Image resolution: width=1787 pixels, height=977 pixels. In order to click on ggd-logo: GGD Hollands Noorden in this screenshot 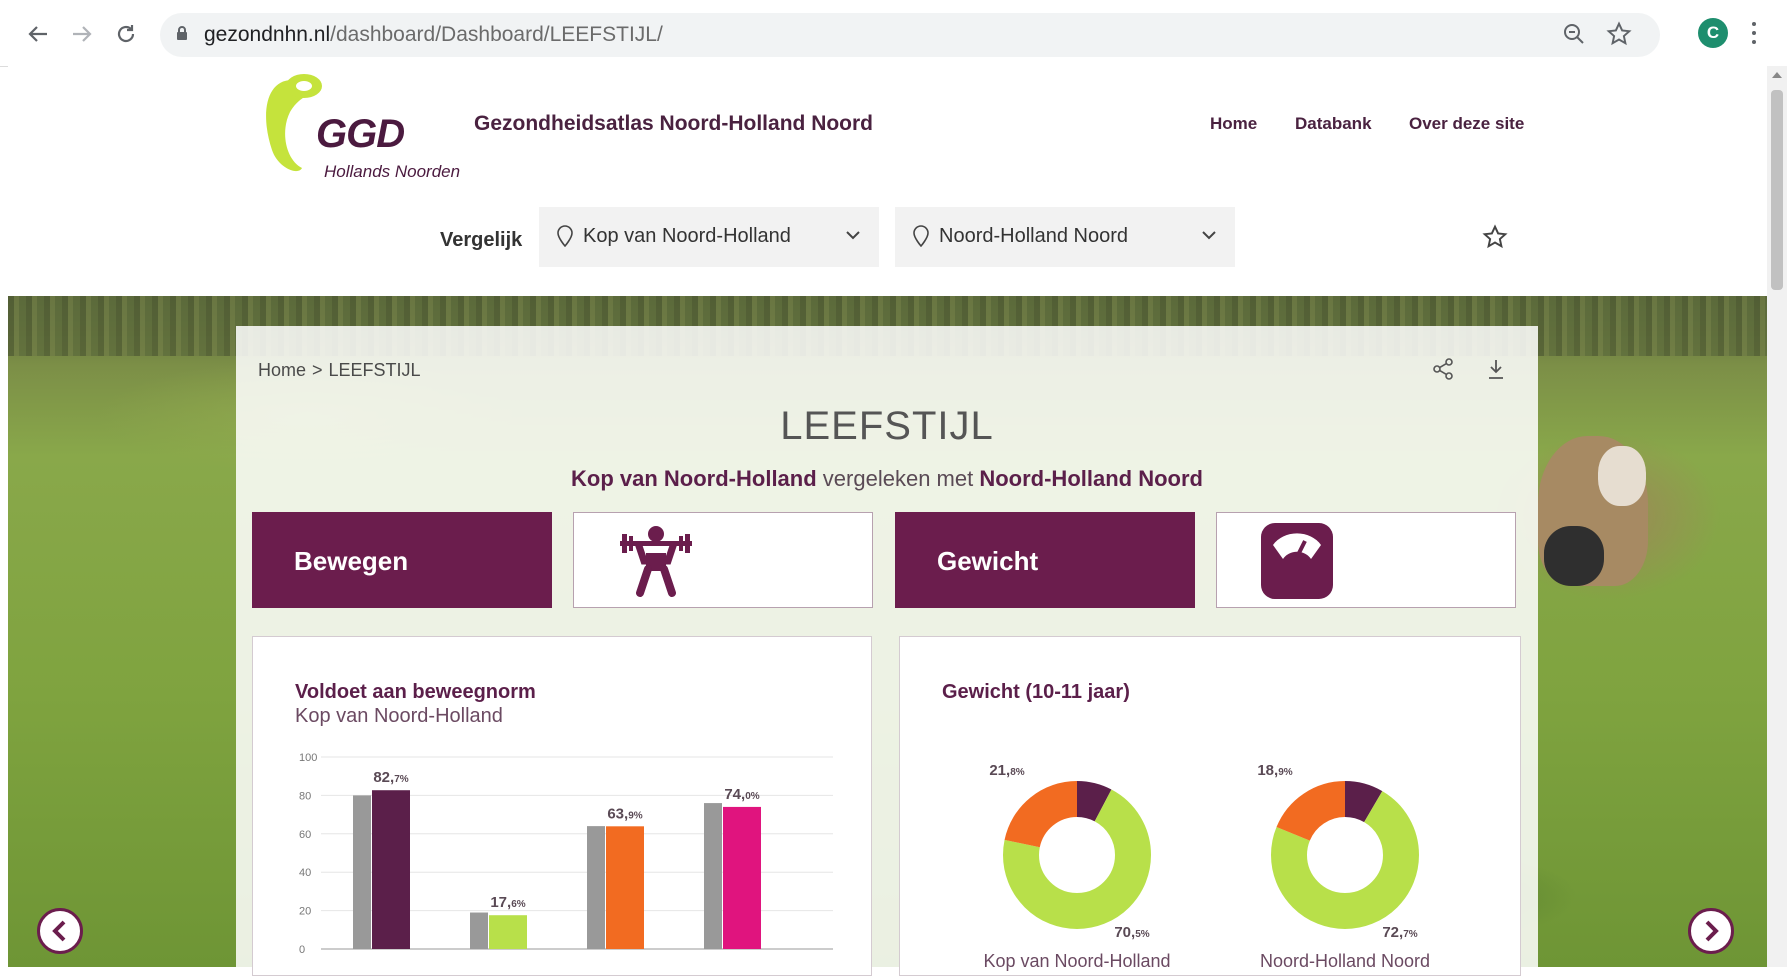, I will do `click(363, 129)`.